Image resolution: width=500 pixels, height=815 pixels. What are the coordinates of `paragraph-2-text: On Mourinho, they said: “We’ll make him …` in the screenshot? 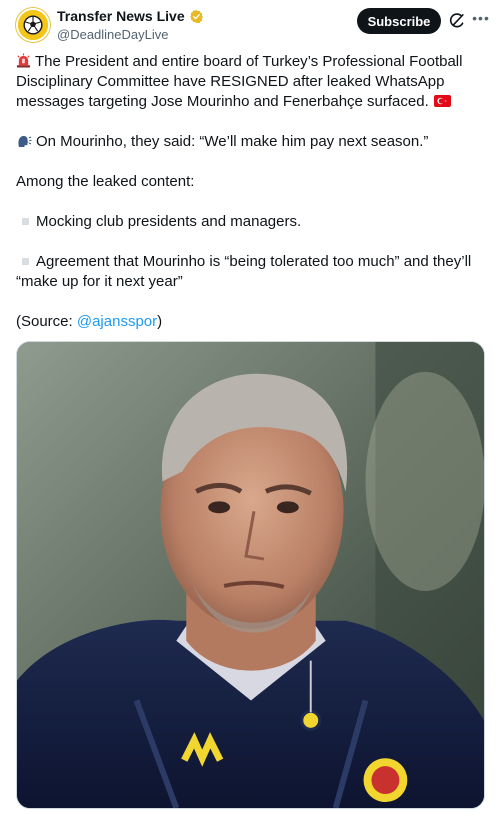 It's located at (232, 141).